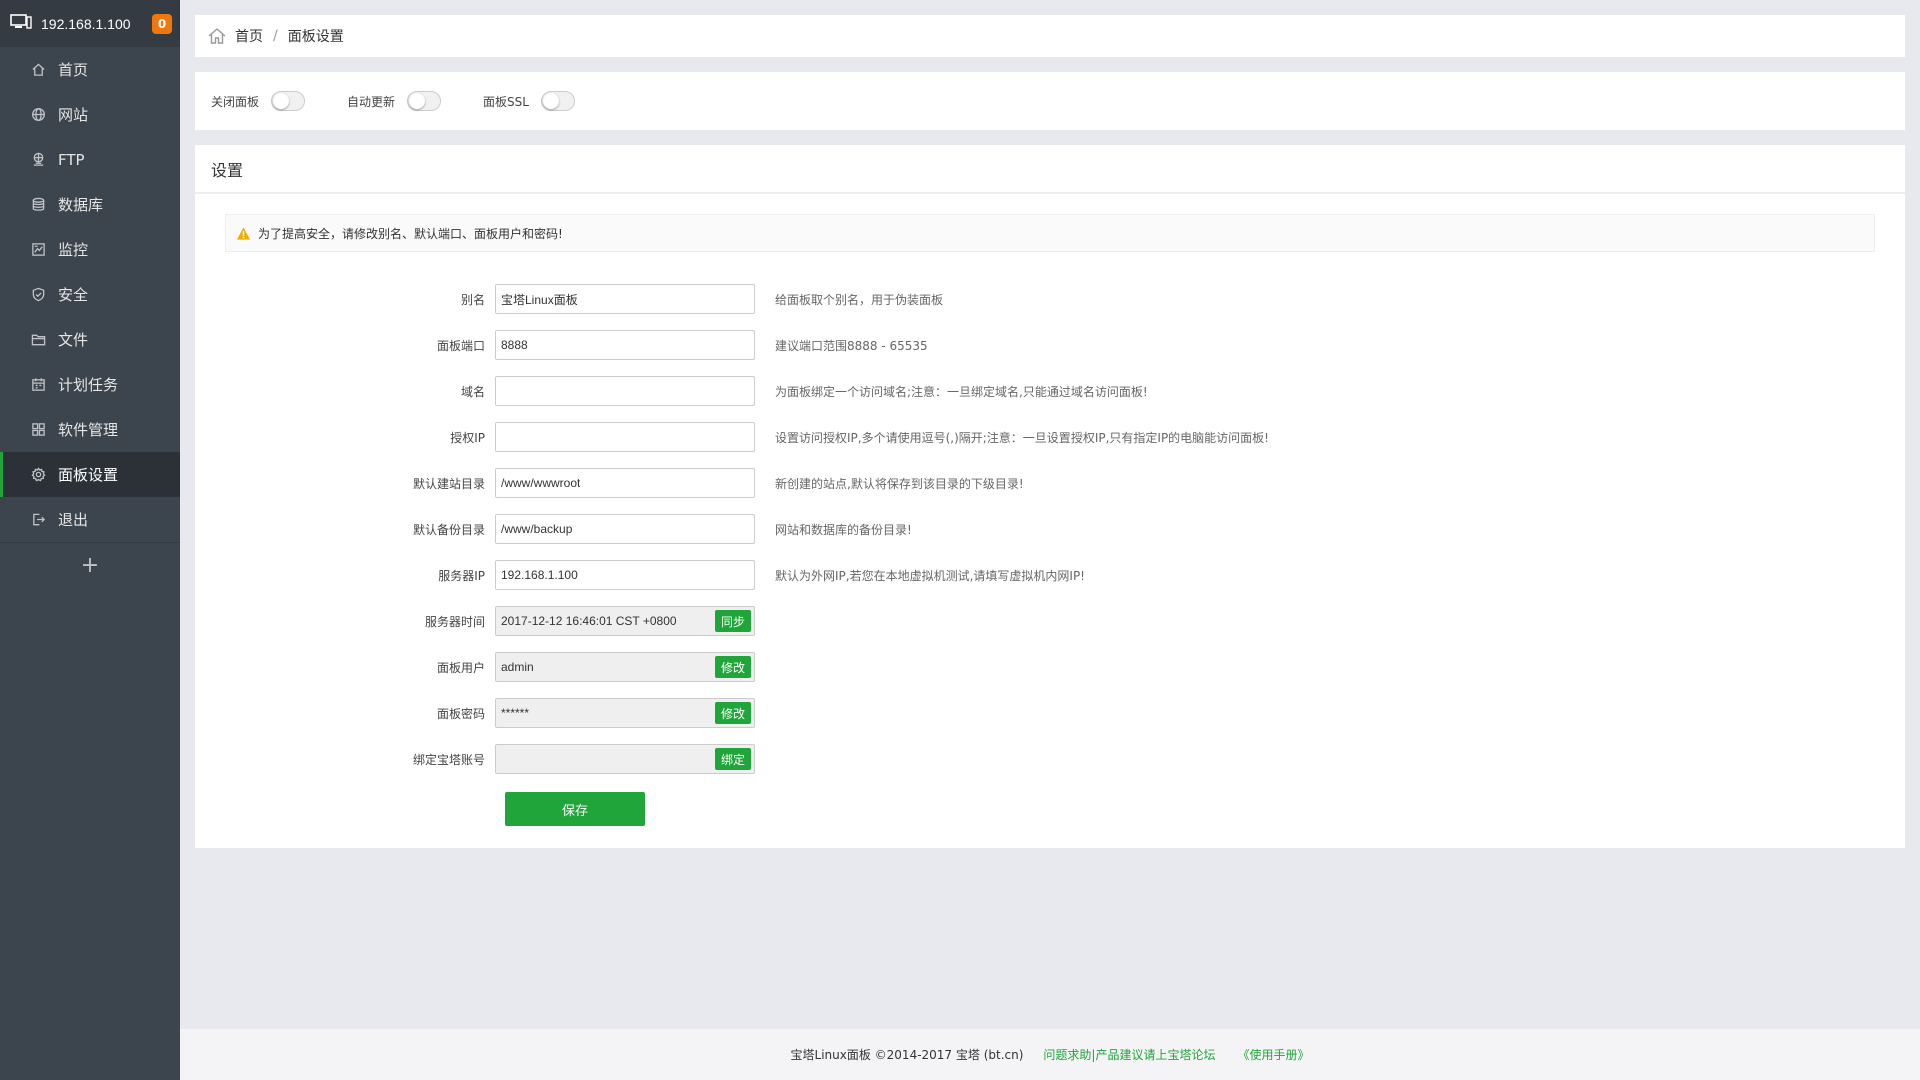 Image resolution: width=1920 pixels, height=1080 pixels. I want to click on folder-icon, so click(38, 340).